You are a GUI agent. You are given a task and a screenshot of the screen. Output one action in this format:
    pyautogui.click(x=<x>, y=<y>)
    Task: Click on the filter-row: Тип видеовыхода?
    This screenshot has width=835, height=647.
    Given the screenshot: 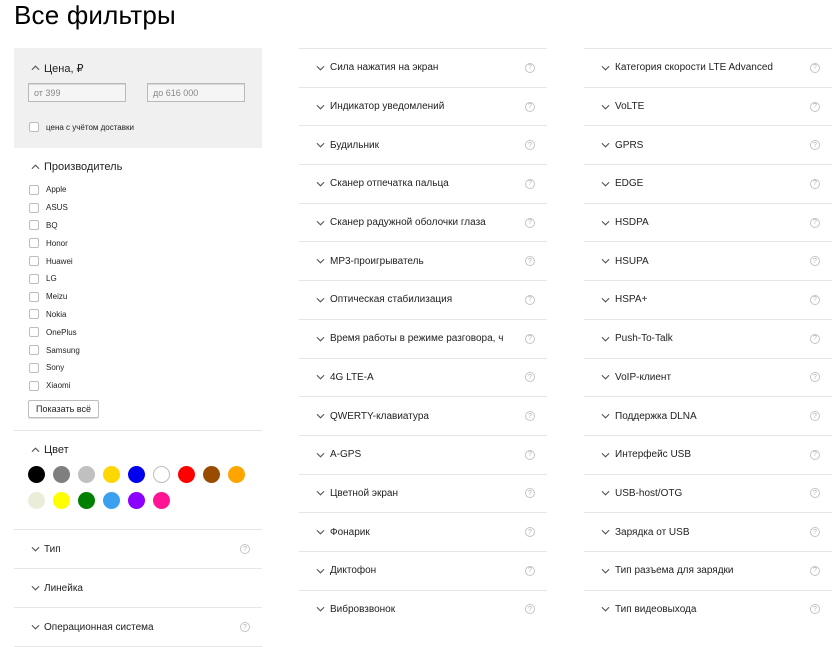 What is the action you would take?
    pyautogui.click(x=708, y=609)
    